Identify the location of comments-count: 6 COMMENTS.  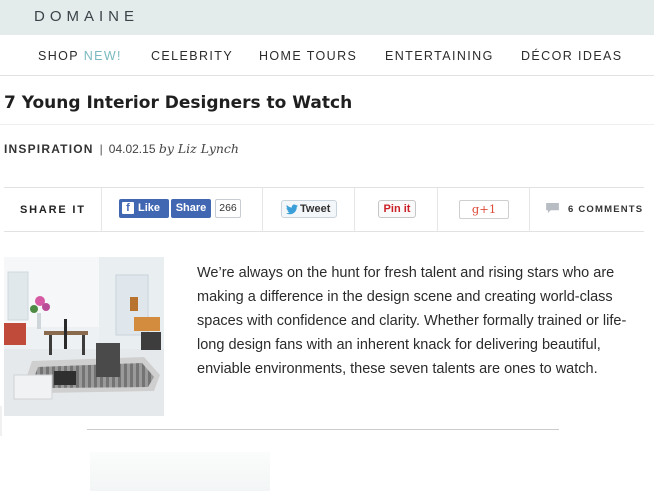
(606, 209).